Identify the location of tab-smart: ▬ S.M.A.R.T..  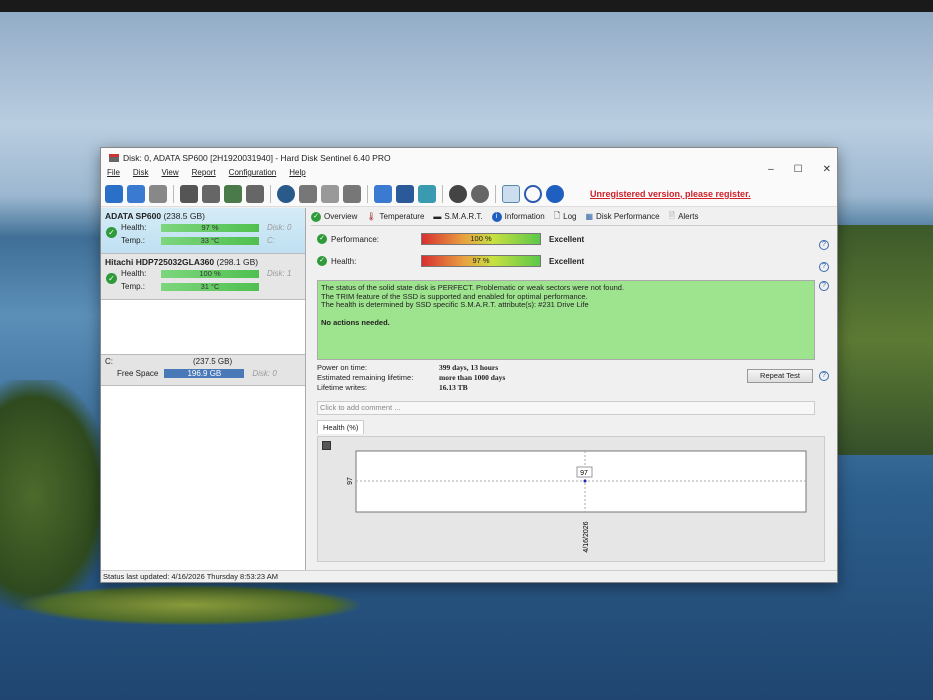
(457, 216).